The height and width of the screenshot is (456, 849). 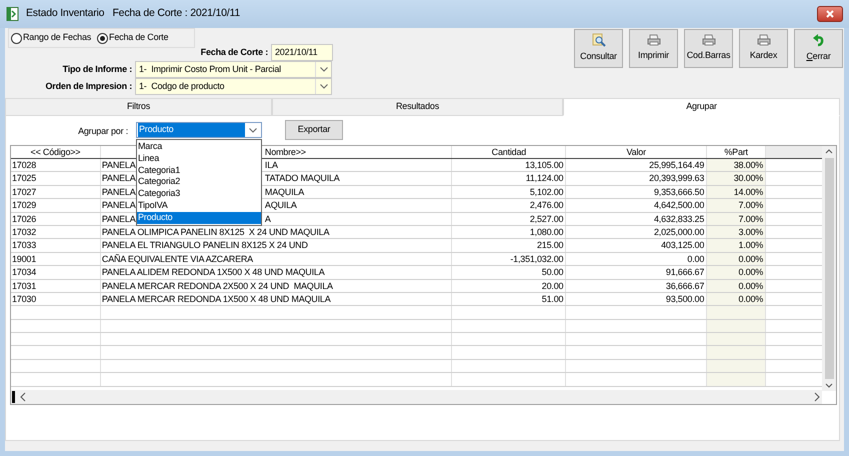 What do you see at coordinates (685, 273) in the screenshot?
I see `table-cell: 91,666.67` at bounding box center [685, 273].